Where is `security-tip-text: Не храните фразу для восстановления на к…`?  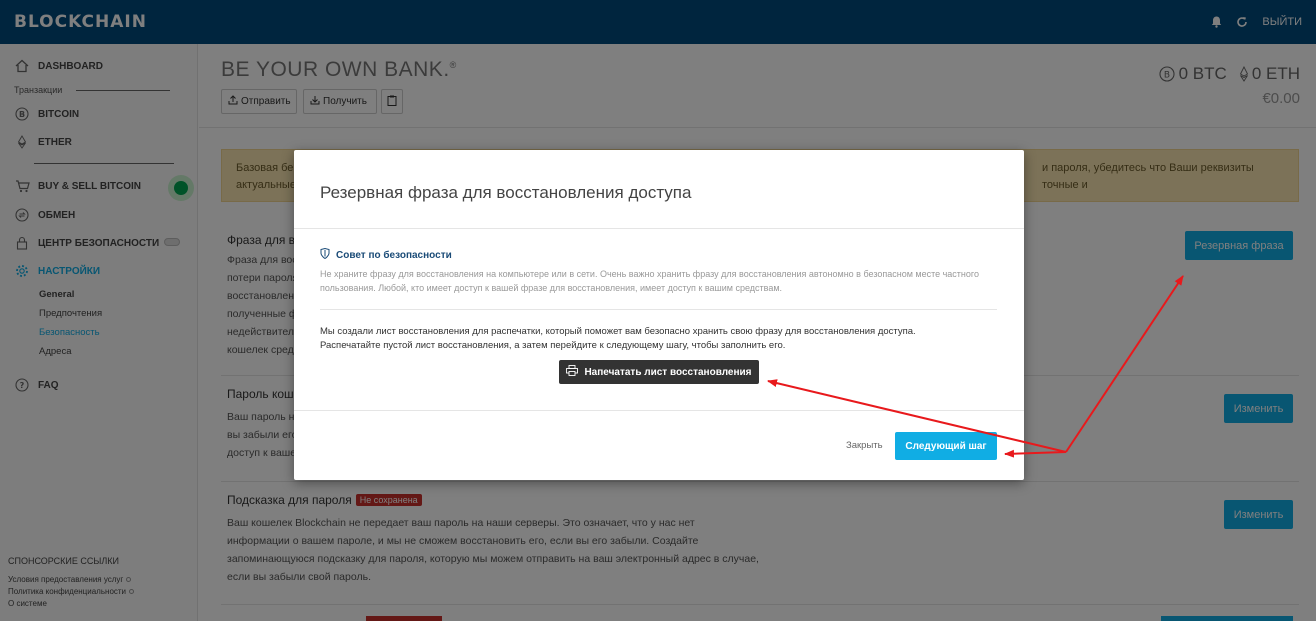
security-tip-text: Не храните фразу для восстановления на к… is located at coordinates (649, 281).